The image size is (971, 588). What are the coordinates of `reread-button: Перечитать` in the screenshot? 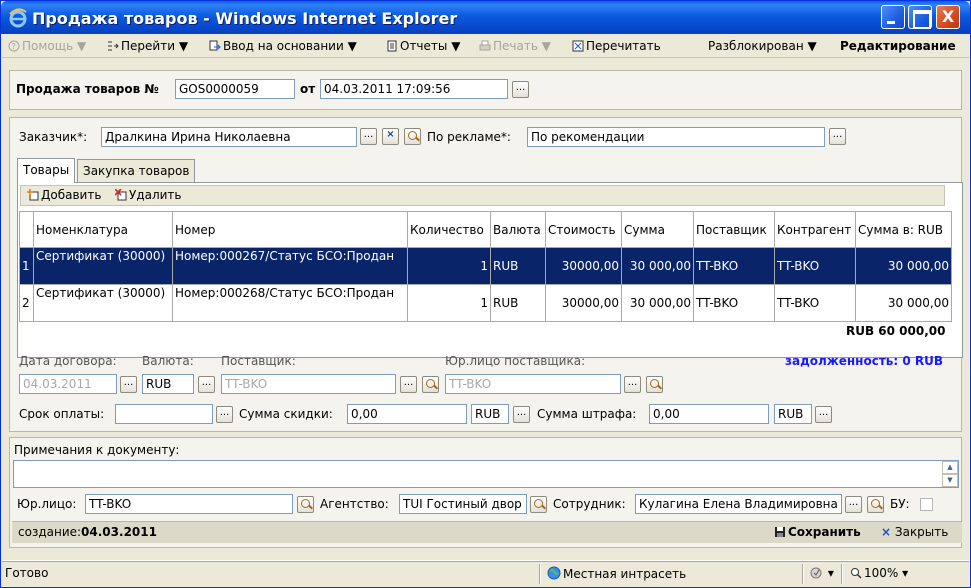 It's located at (616, 46).